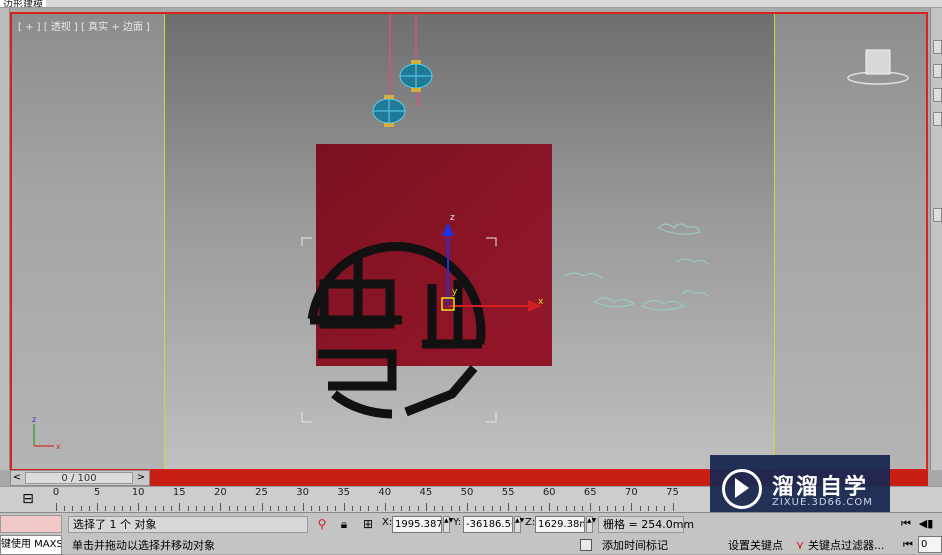 The width and height of the screenshot is (942, 555). Describe the element at coordinates (586, 545) in the screenshot. I see `add-time-tag-icon` at that location.